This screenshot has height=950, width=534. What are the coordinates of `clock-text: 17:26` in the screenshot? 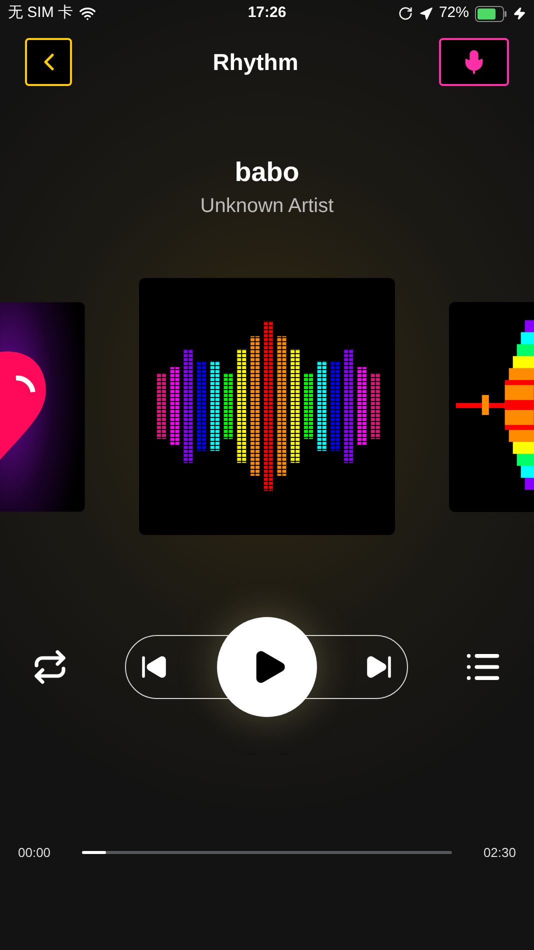 It's located at (267, 13).